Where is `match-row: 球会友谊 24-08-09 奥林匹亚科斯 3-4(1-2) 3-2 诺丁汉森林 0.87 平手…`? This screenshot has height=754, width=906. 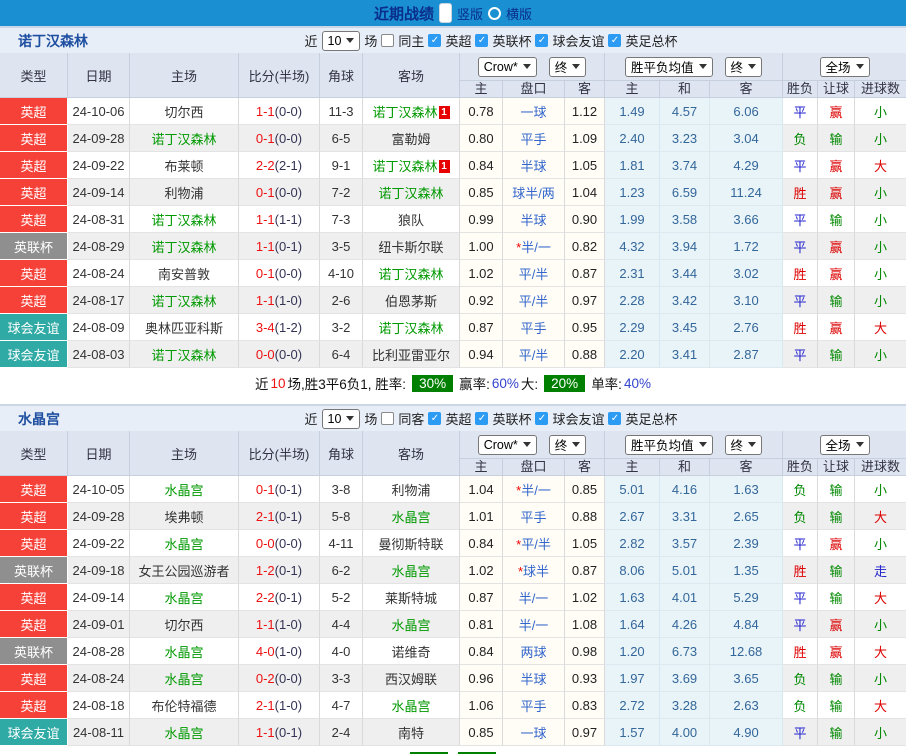
match-row: 球会友谊 24-08-09 奥林匹亚科斯 3-4(1-2) 3-2 诺丁汉森林 0.87 平手… is located at coordinates (453, 327).